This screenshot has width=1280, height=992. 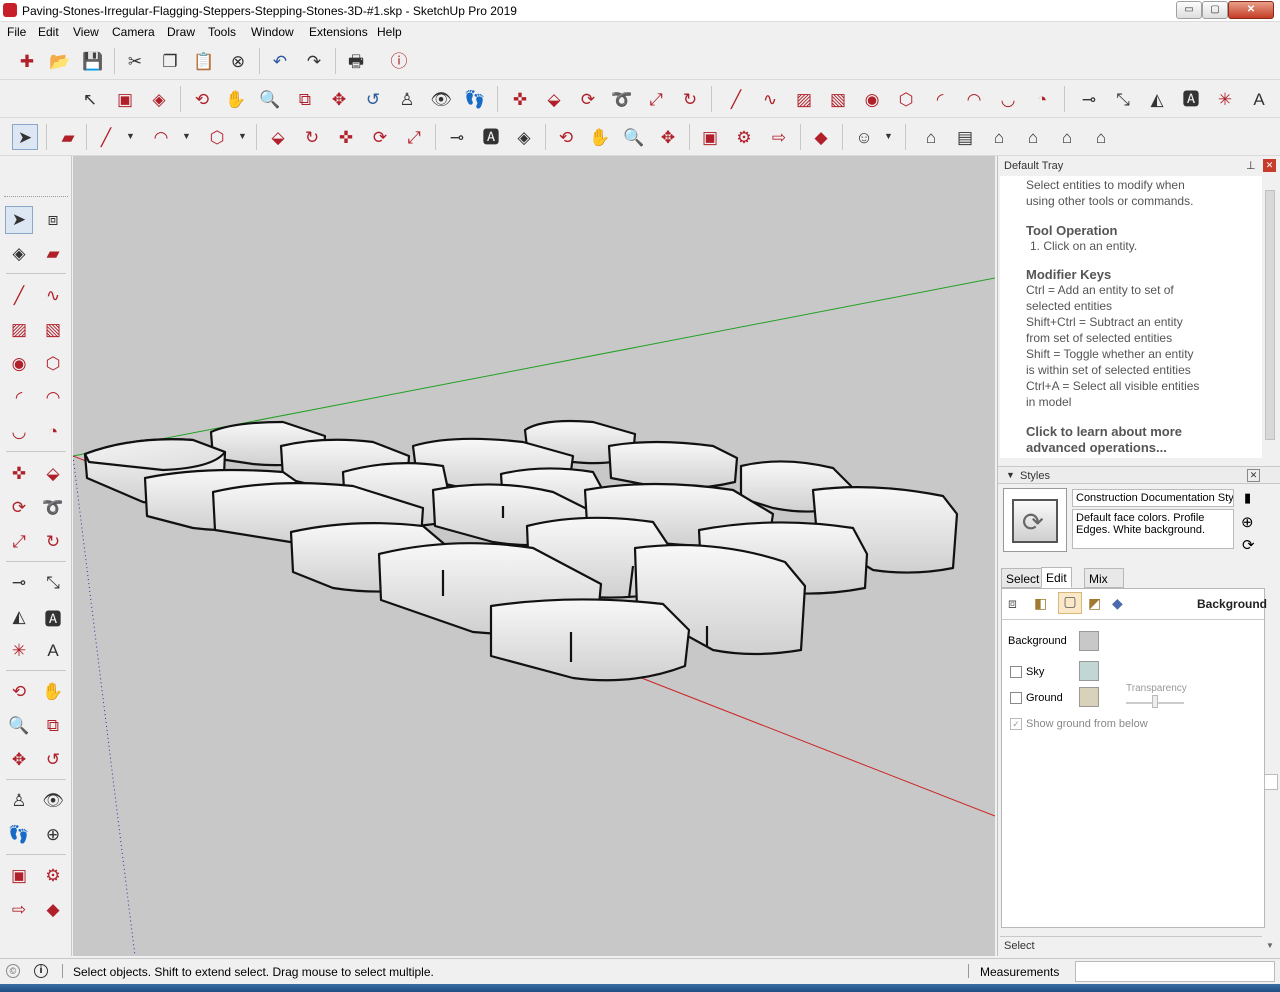 What do you see at coordinates (1247, 522) in the screenshot?
I see `create-new-style-icon: ⊕` at bounding box center [1247, 522].